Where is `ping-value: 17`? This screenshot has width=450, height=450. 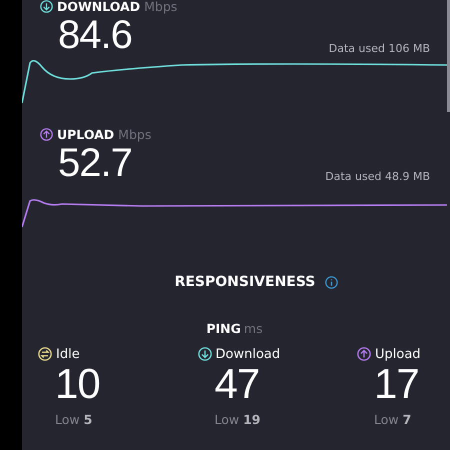
ping-value: 17 is located at coordinates (396, 384).